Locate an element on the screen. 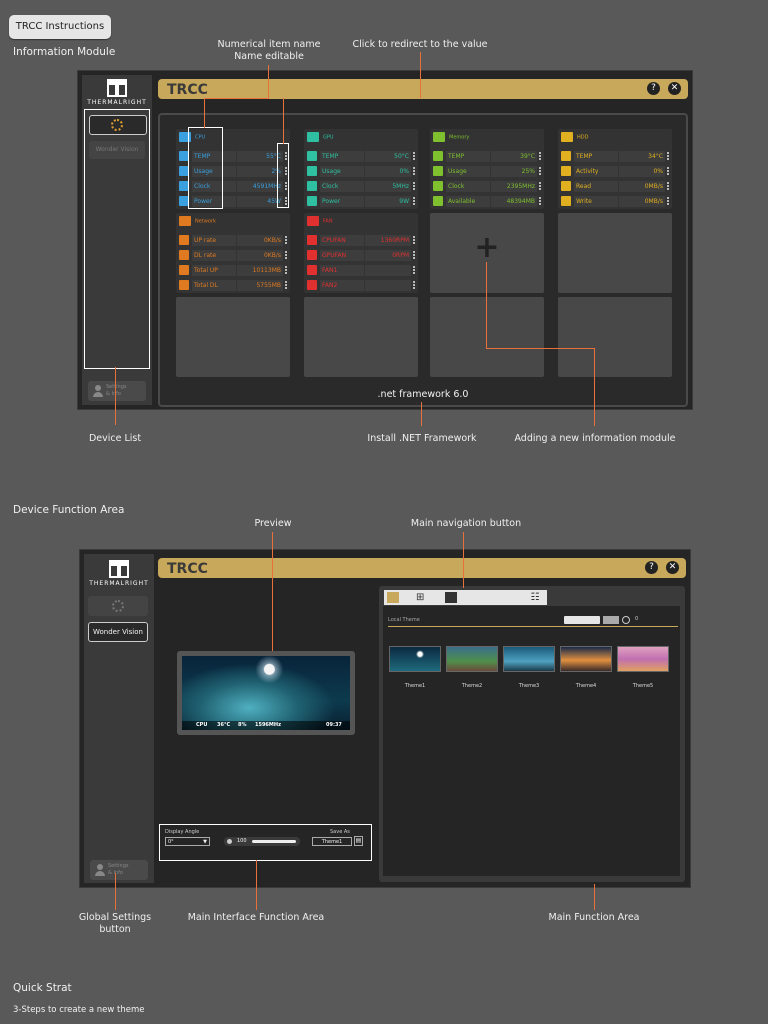  trcc-instructions-button: TRCC Instructions is located at coordinates (60, 27).